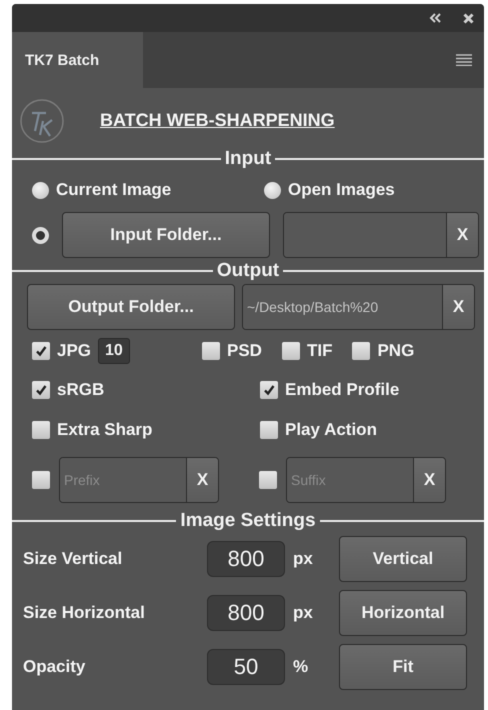  I want to click on panel-tab: TK7 Batch, so click(77, 60).